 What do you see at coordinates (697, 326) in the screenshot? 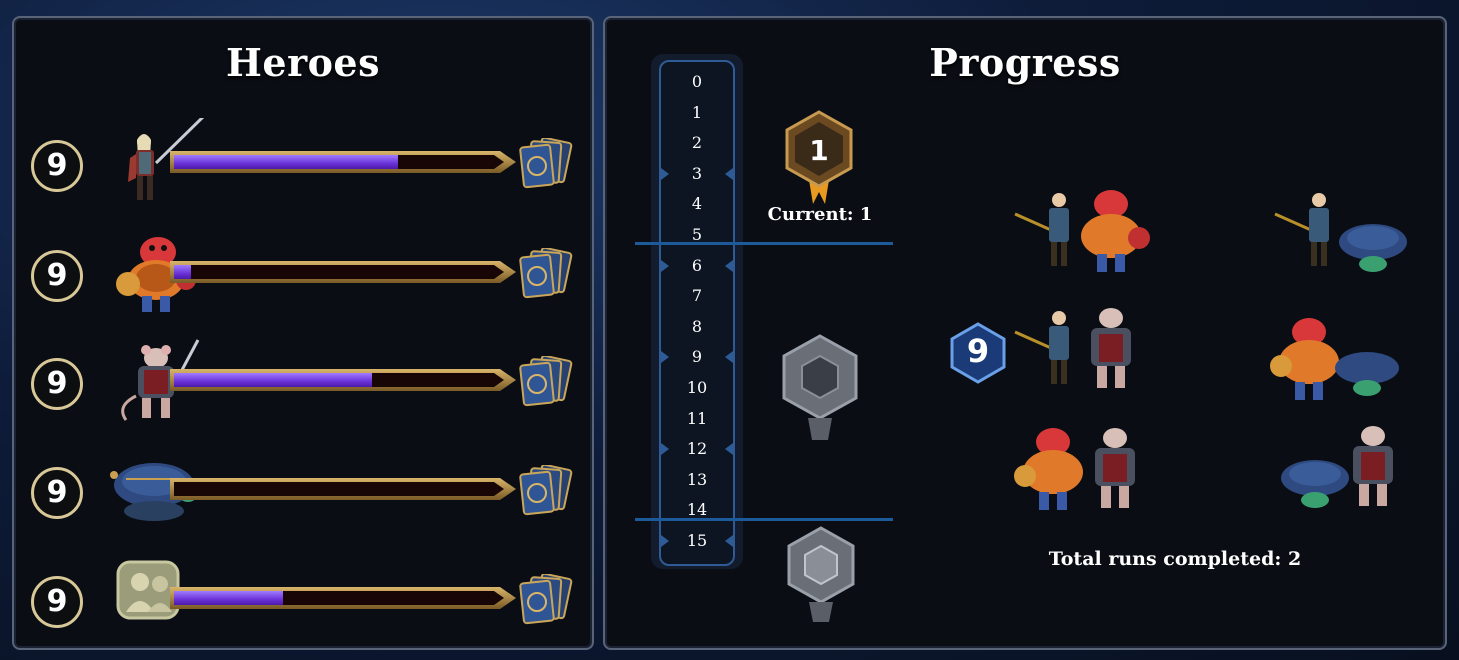
I see `track-level-number: 8` at bounding box center [697, 326].